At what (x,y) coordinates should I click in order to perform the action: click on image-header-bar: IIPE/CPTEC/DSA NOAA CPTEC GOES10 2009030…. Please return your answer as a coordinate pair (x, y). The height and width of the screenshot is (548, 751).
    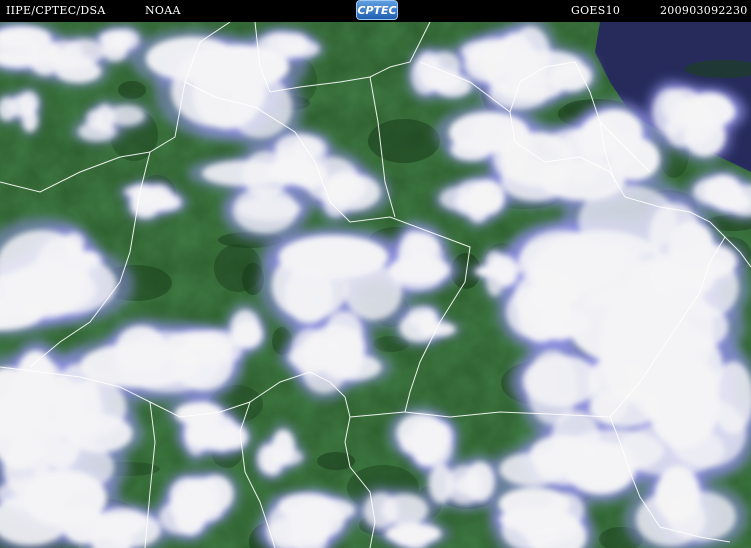
    Looking at the image, I should click on (375, 11).